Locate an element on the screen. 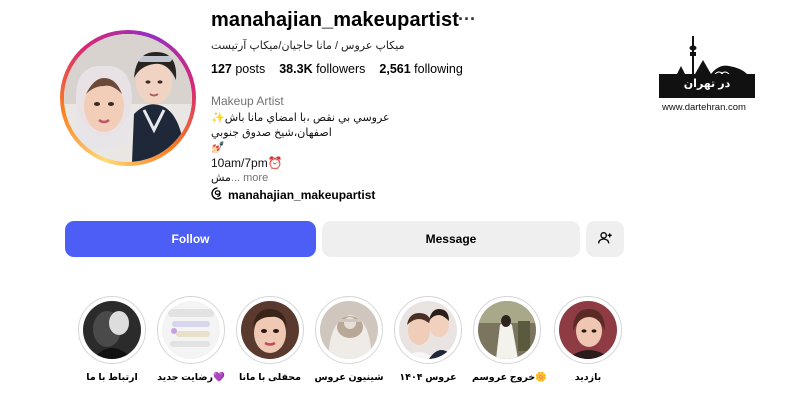 The height and width of the screenshot is (404, 800). highlight-label: خروج عروسم🌼 is located at coordinates (510, 377).